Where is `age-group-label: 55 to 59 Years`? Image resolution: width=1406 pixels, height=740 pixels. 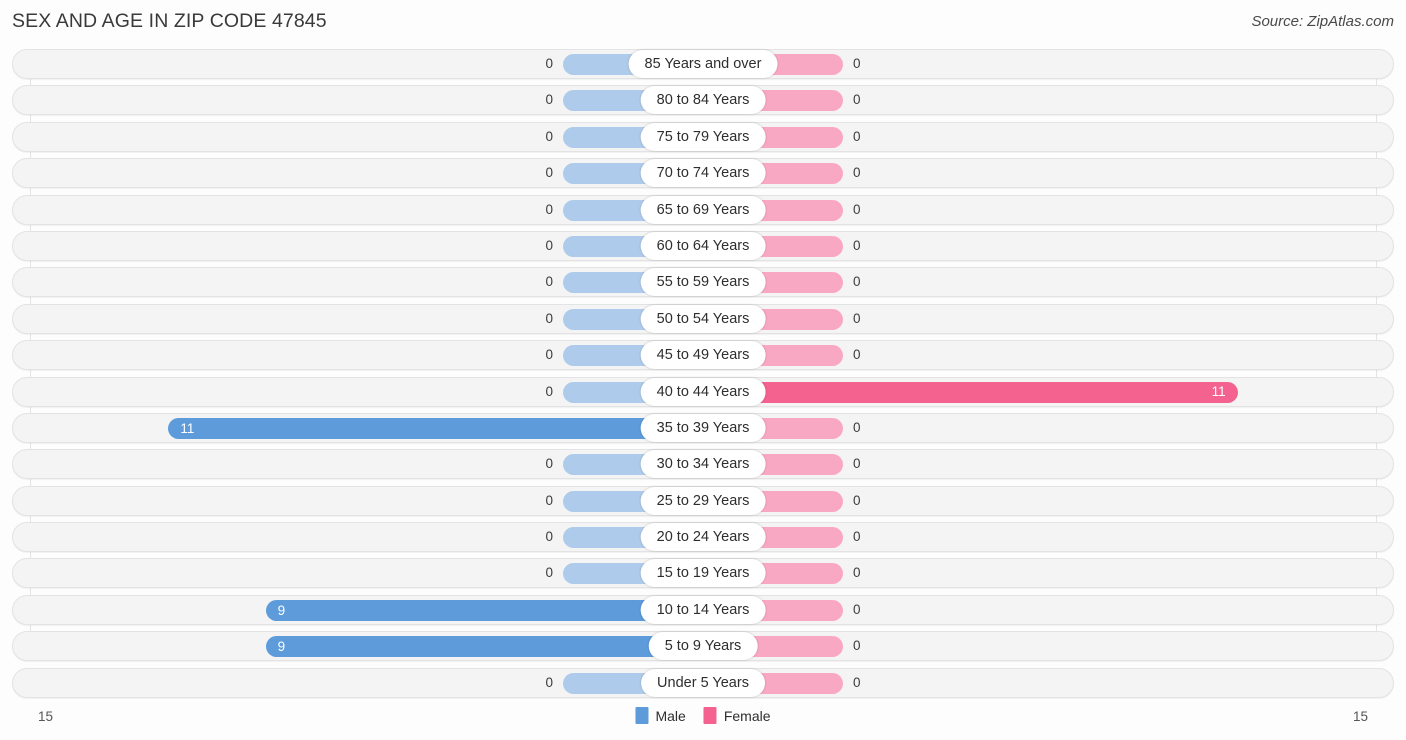
age-group-label: 55 to 59 Years is located at coordinates (703, 282).